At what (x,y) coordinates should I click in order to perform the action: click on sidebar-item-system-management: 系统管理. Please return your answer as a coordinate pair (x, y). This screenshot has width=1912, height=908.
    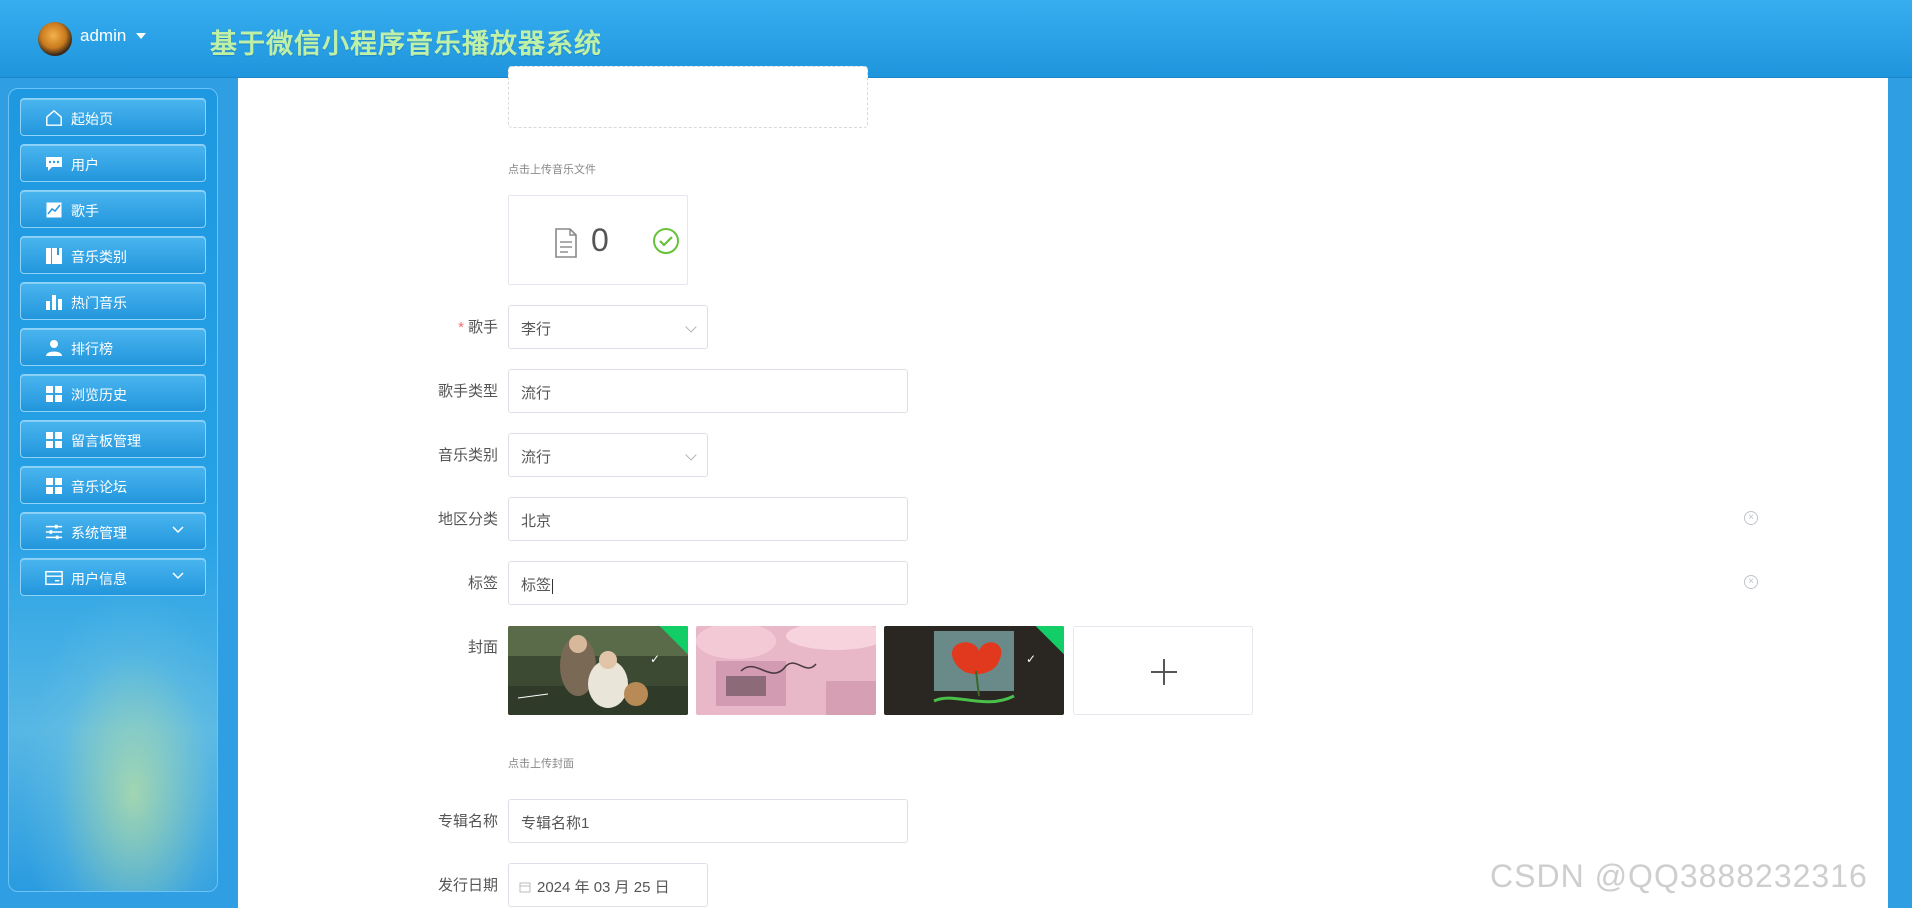
    Looking at the image, I should click on (113, 531).